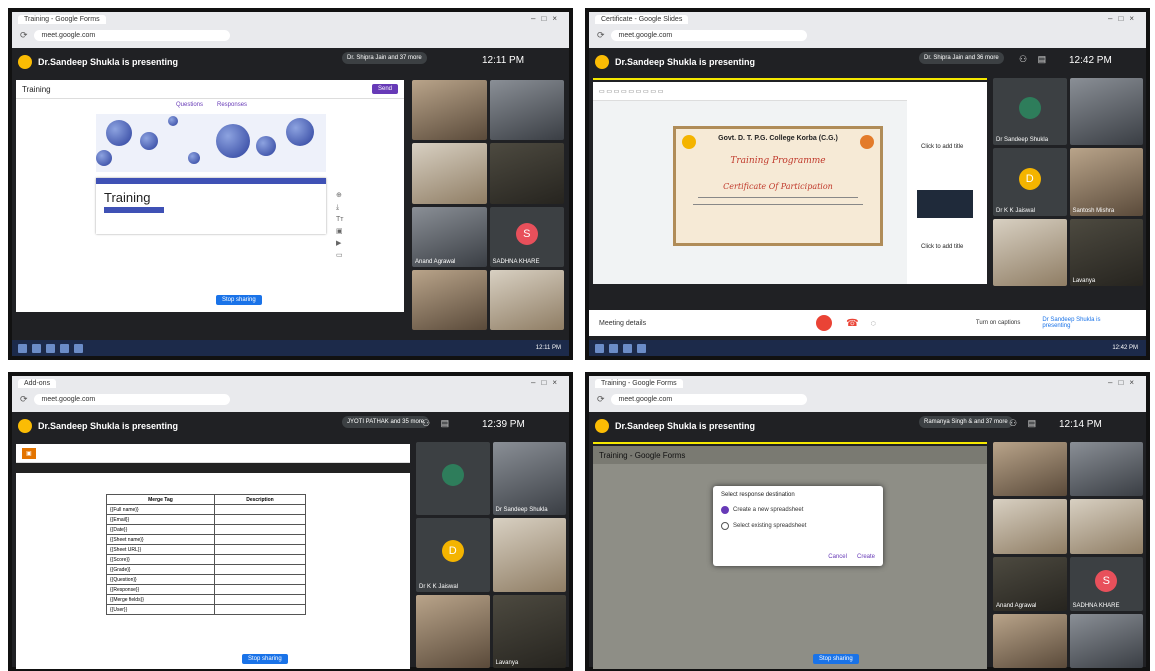 The image size is (1155, 671). Describe the element at coordinates (945, 204) in the screenshot. I see `side-thumbnail` at that location.